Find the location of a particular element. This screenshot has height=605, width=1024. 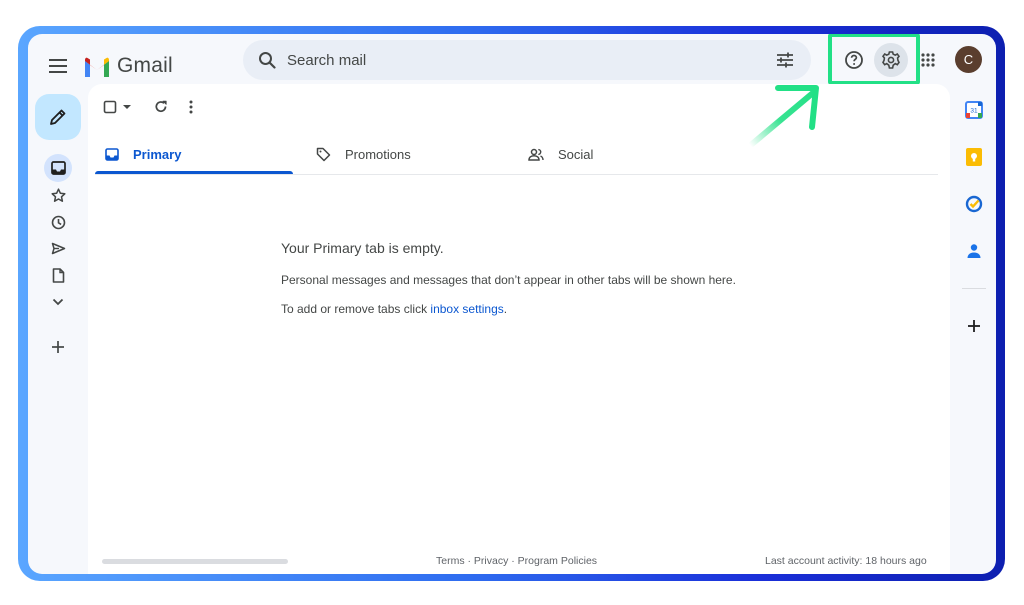

draft-icon is located at coordinates (58, 275).